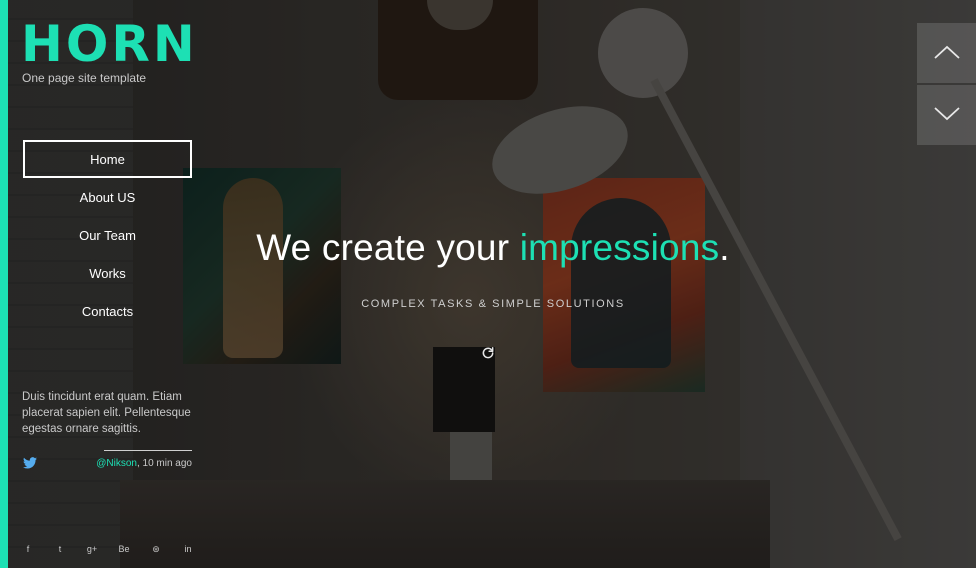 This screenshot has width=976, height=568. I want to click on hero-title-prefix: We create your, so click(388, 247).